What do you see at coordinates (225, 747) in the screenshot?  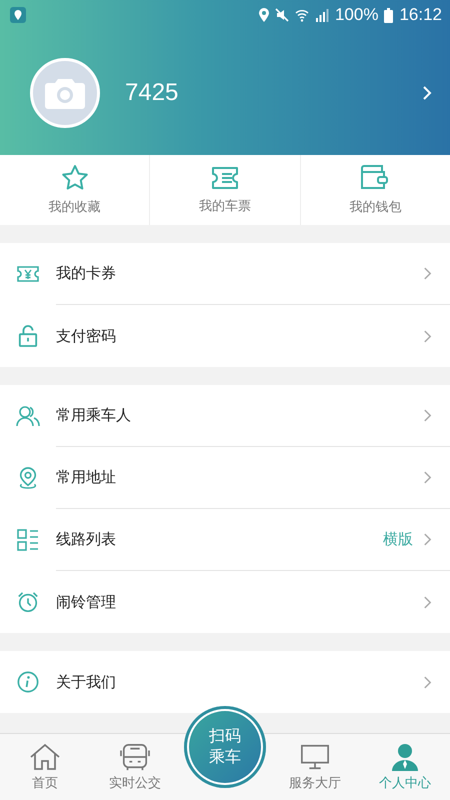 I see `scan-button: 扫码 乘车` at bounding box center [225, 747].